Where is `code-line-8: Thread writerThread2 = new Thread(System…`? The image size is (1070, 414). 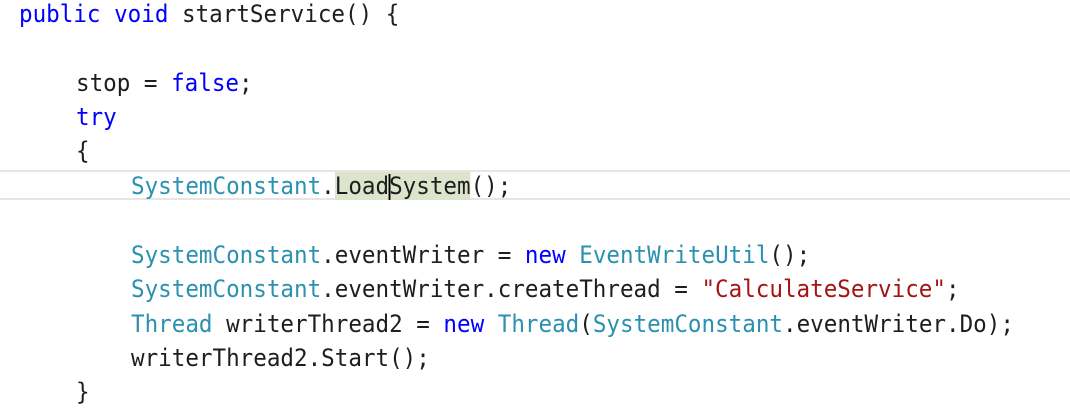 code-line-8: Thread writerThread2 = new Thread(System… is located at coordinates (572, 324).